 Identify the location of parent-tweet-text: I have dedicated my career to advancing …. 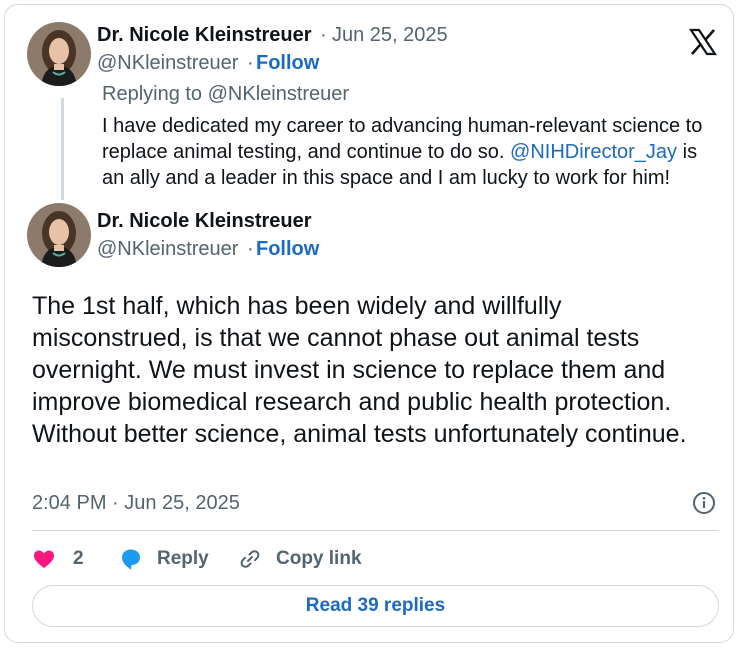
(407, 152).